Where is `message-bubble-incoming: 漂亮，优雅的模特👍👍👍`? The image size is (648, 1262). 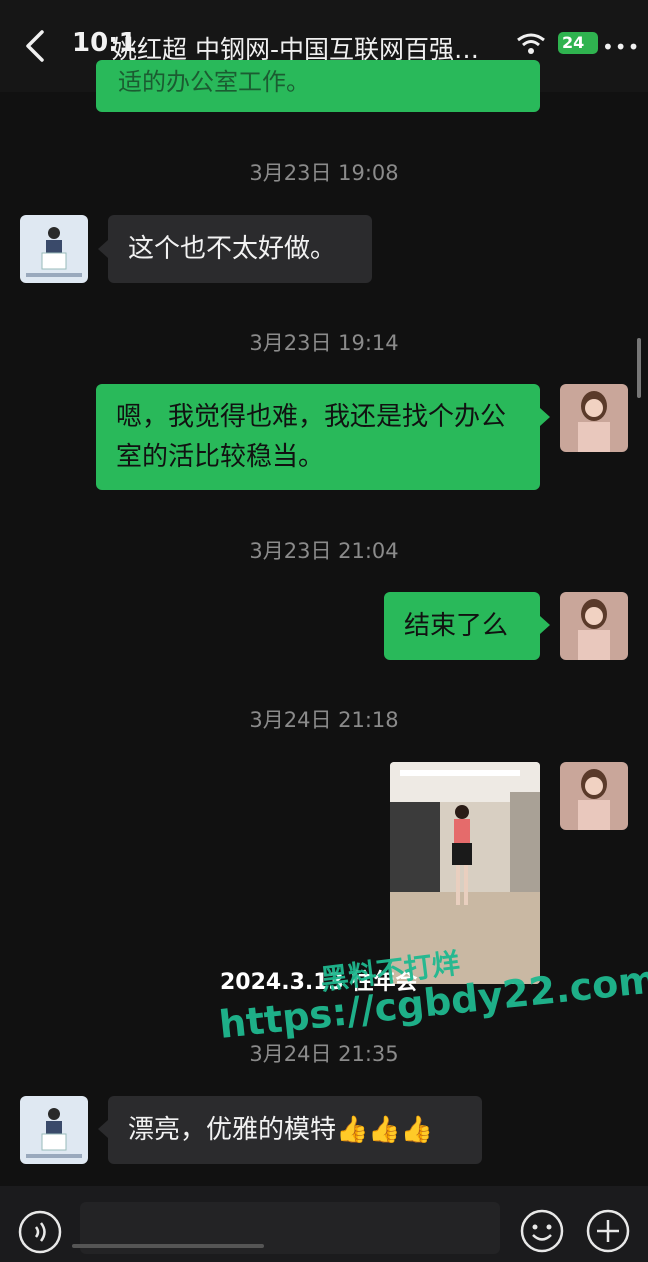 message-bubble-incoming: 漂亮，优雅的模特👍👍👍 is located at coordinates (295, 1130).